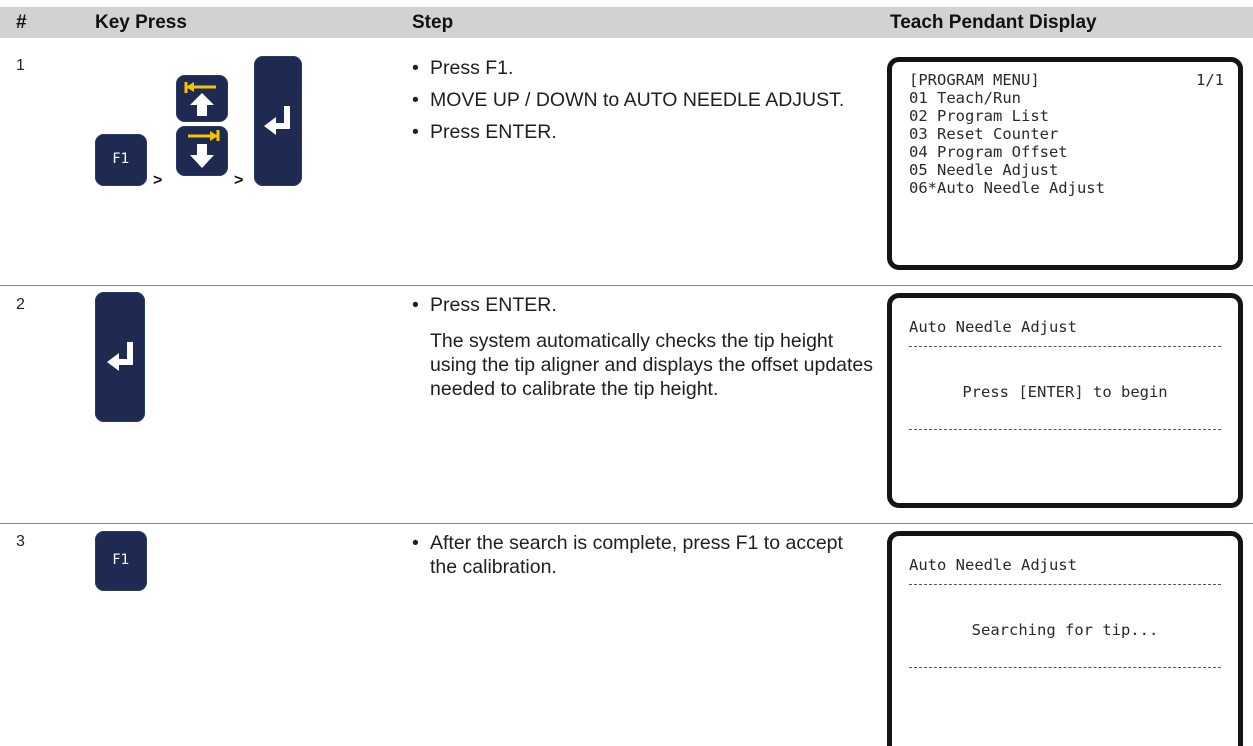 The width and height of the screenshot is (1253, 746). I want to click on header-display: Teach Pendant Display, so click(993, 22).